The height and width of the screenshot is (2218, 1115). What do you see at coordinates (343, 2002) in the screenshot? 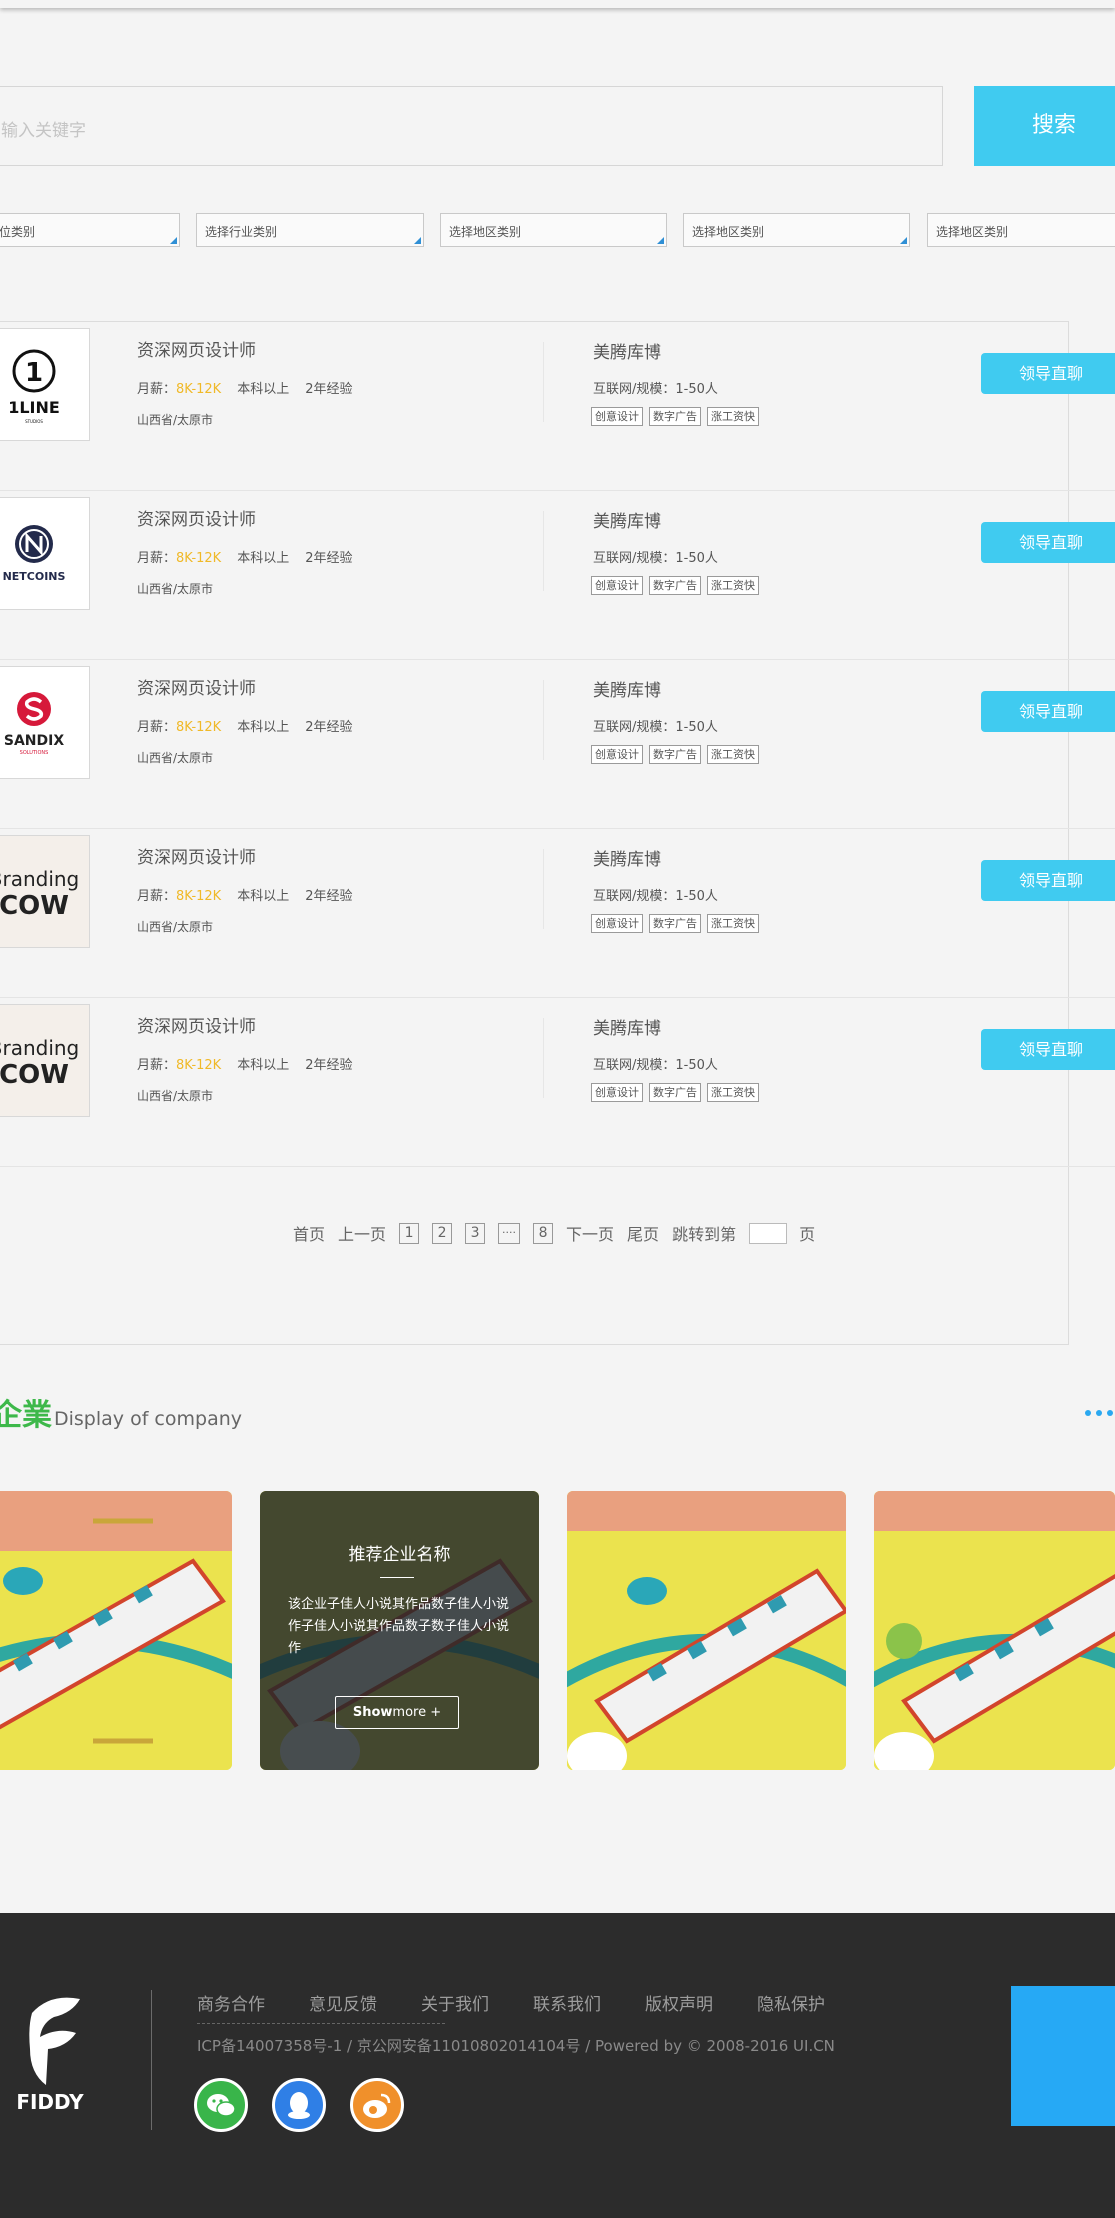
I see `footer-link-feedback: 意见反馈` at bounding box center [343, 2002].